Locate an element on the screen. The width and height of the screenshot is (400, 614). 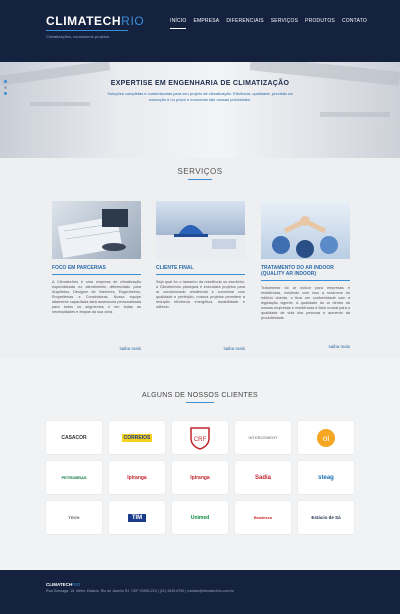
client-logo-sadia: Sadia is located at coordinates (263, 477).